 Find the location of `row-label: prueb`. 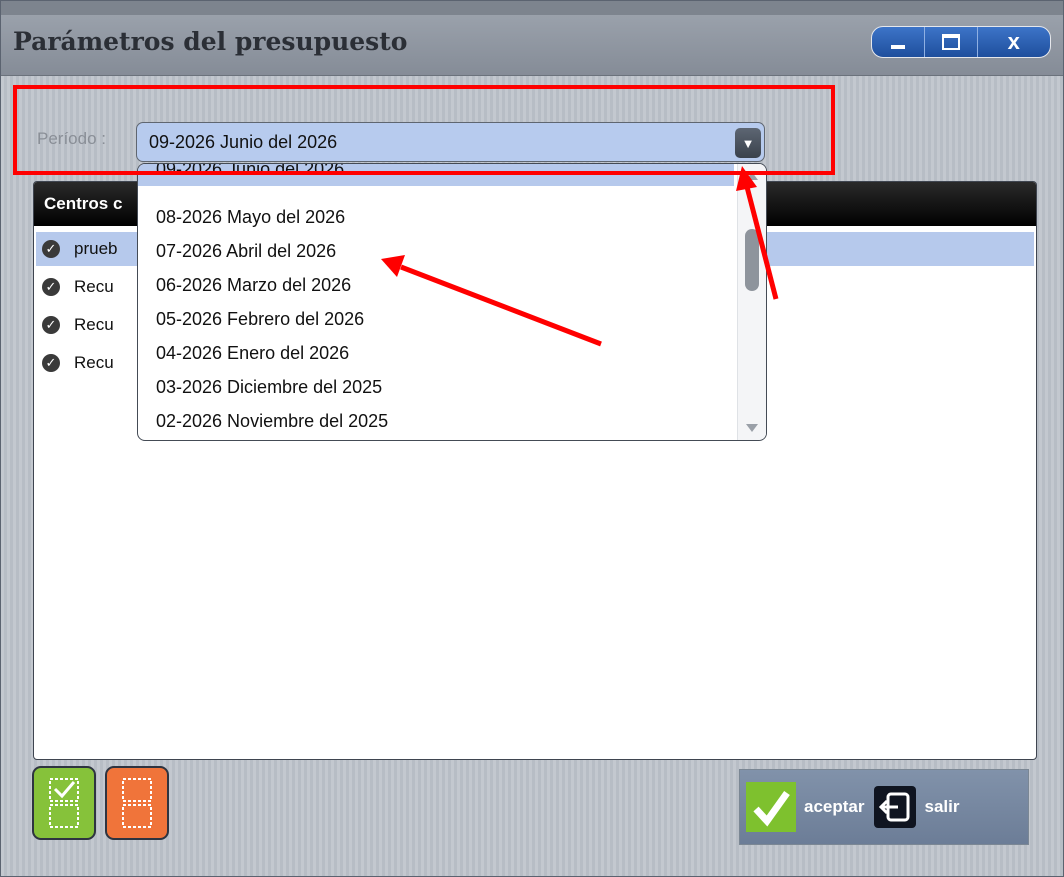

row-label: prueb is located at coordinates (96, 248).